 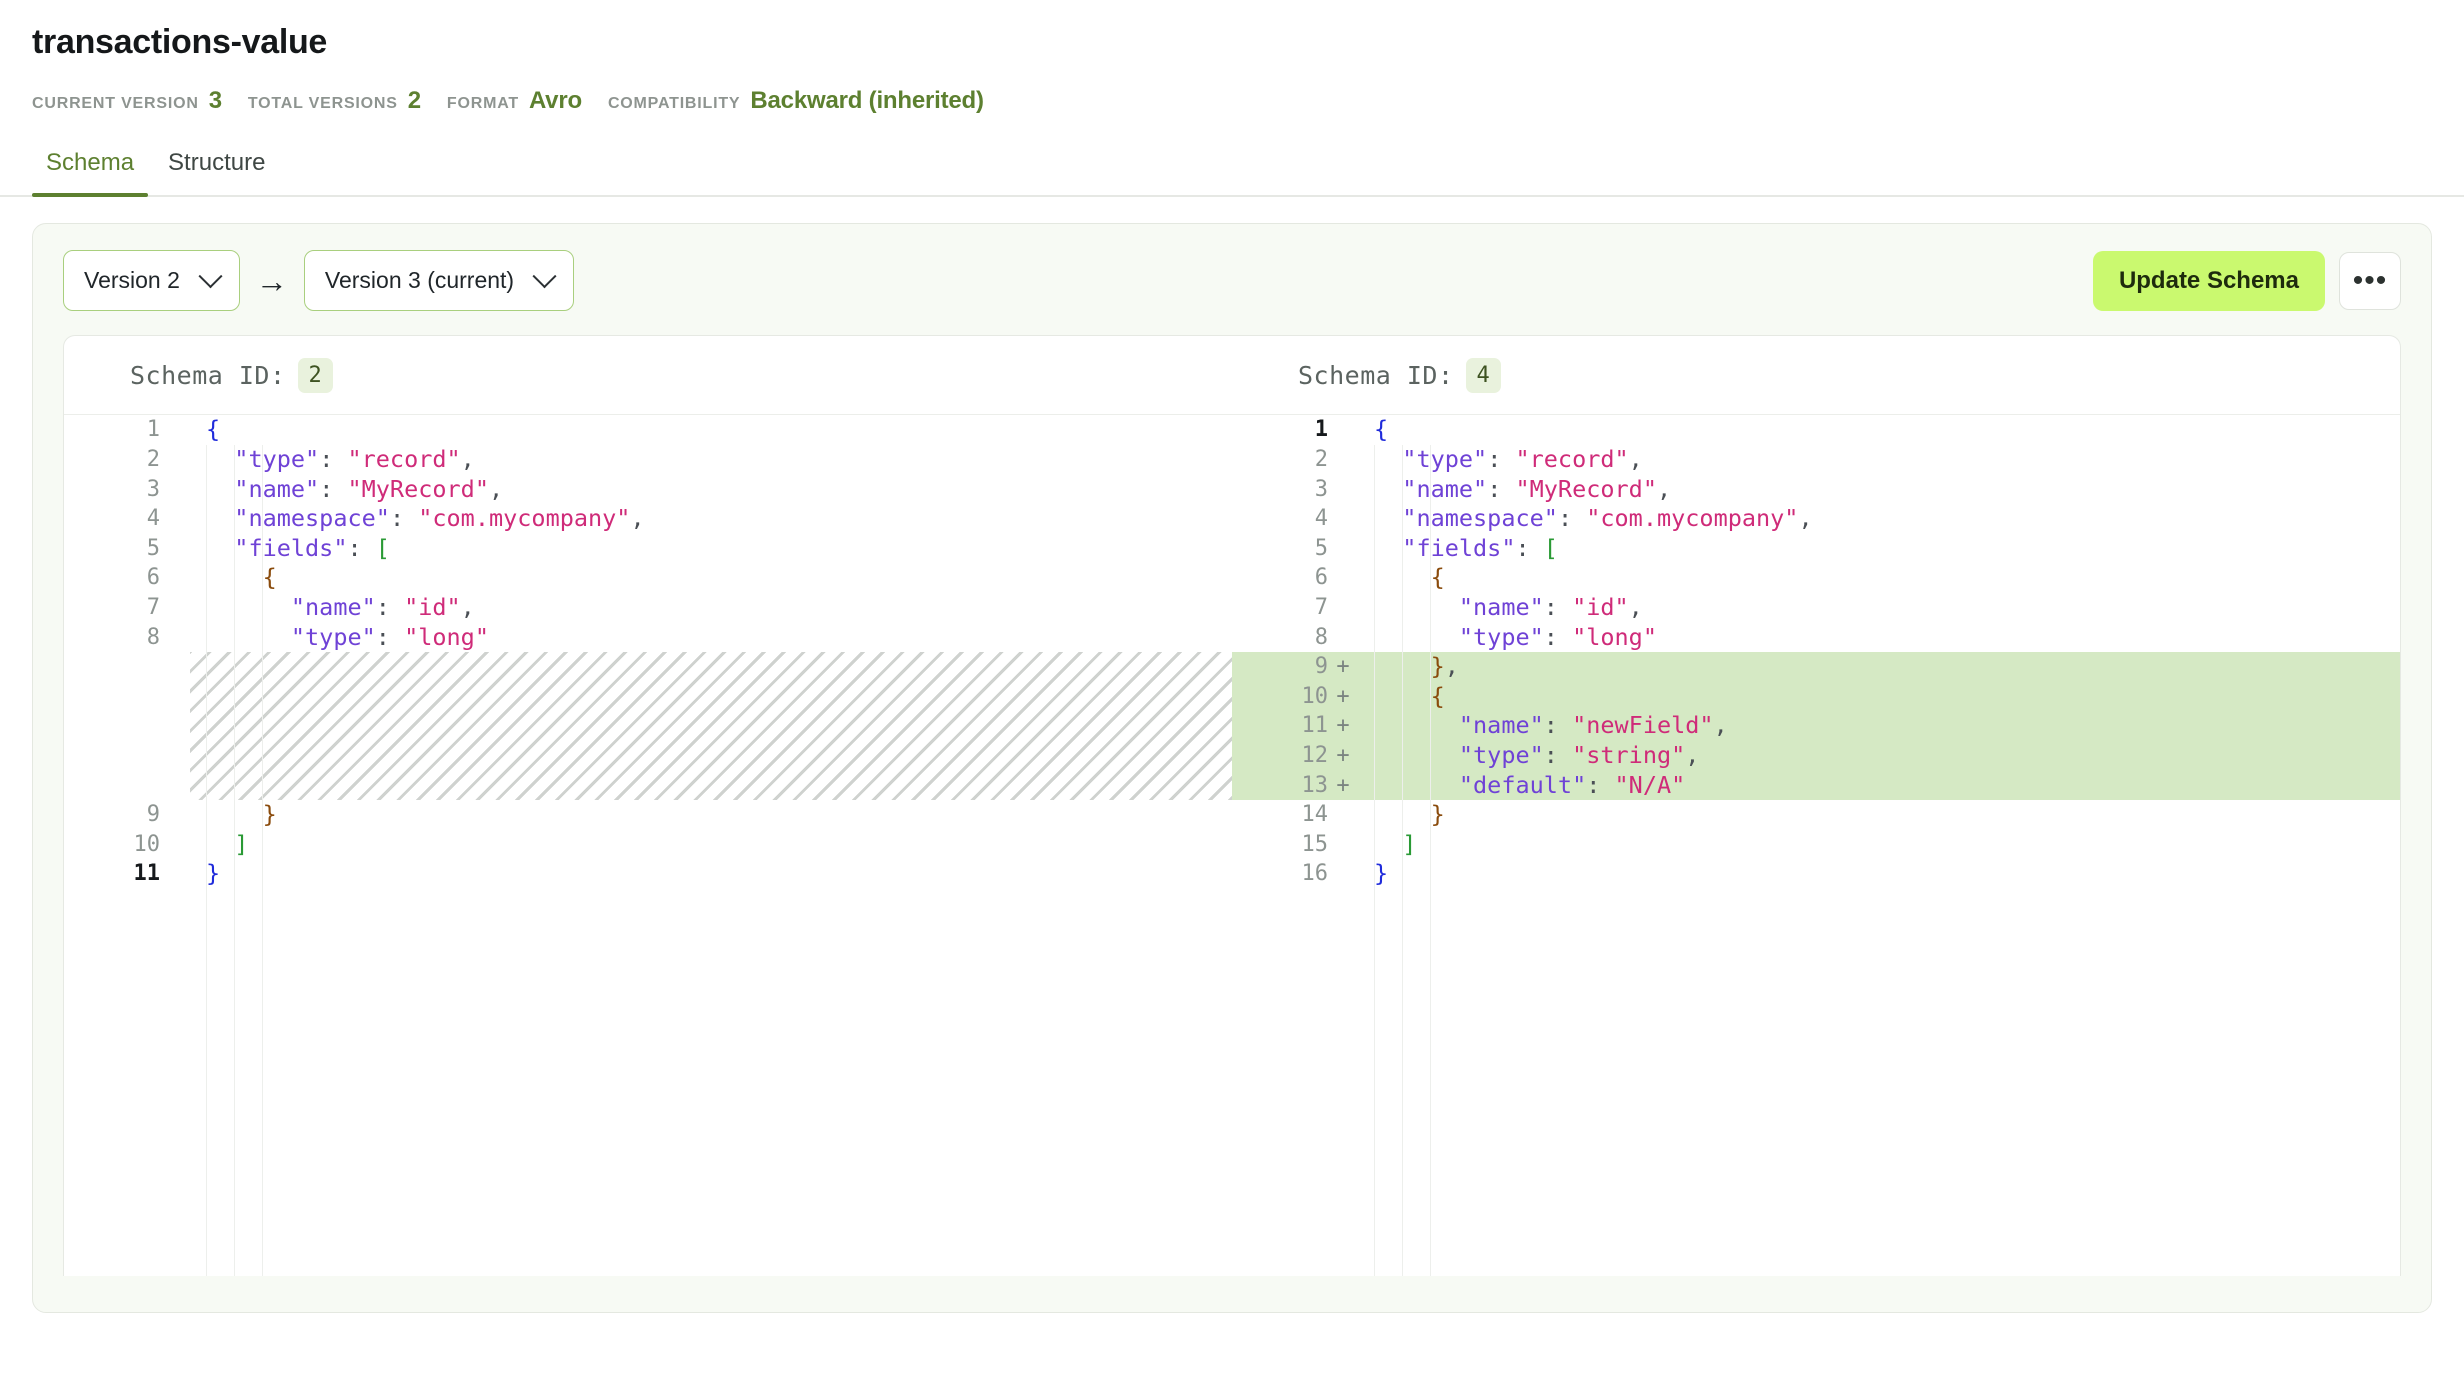 What do you see at coordinates (115, 104) in the screenshot?
I see `meta-label: CURRENT VERSION` at bounding box center [115, 104].